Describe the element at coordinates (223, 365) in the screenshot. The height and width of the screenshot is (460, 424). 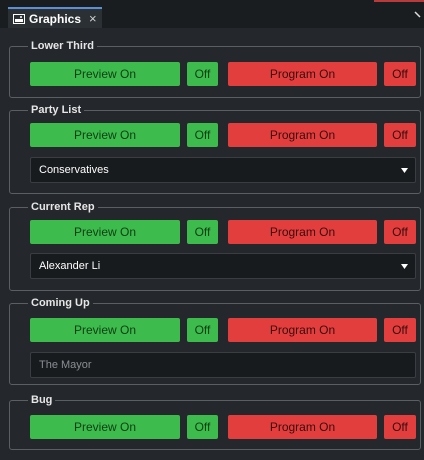
I see `coming-up-input: The Mayor` at that location.